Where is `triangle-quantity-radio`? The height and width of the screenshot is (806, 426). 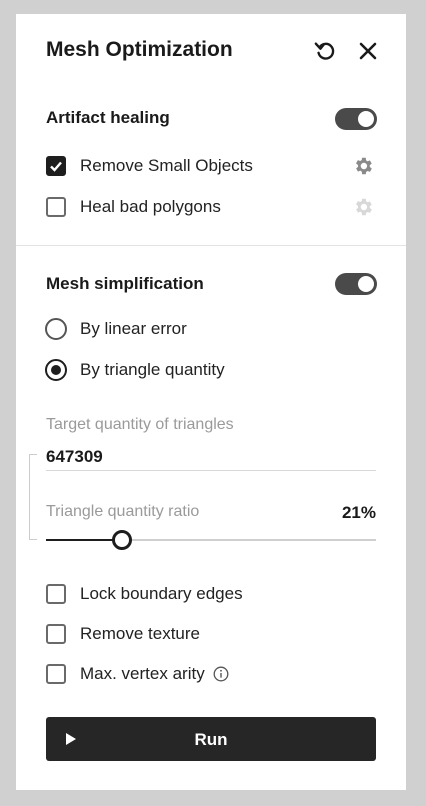
triangle-quantity-radio is located at coordinates (56, 370).